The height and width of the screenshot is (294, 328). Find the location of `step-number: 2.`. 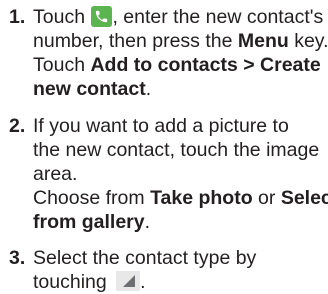

step-number: 2. is located at coordinates (17, 126).